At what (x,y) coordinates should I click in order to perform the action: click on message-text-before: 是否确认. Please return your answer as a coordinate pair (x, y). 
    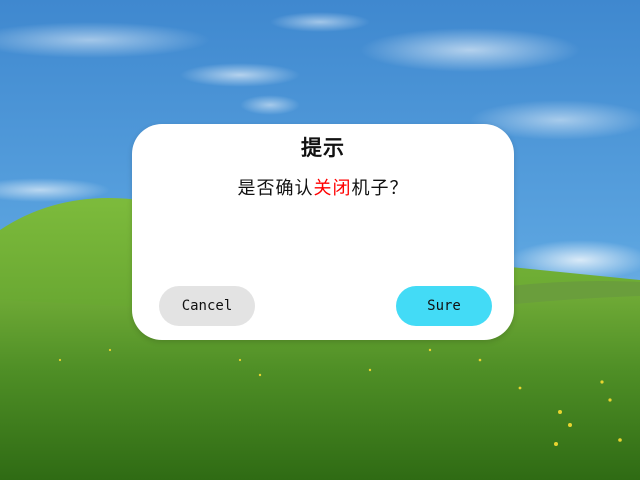
    Looking at the image, I should click on (275, 188).